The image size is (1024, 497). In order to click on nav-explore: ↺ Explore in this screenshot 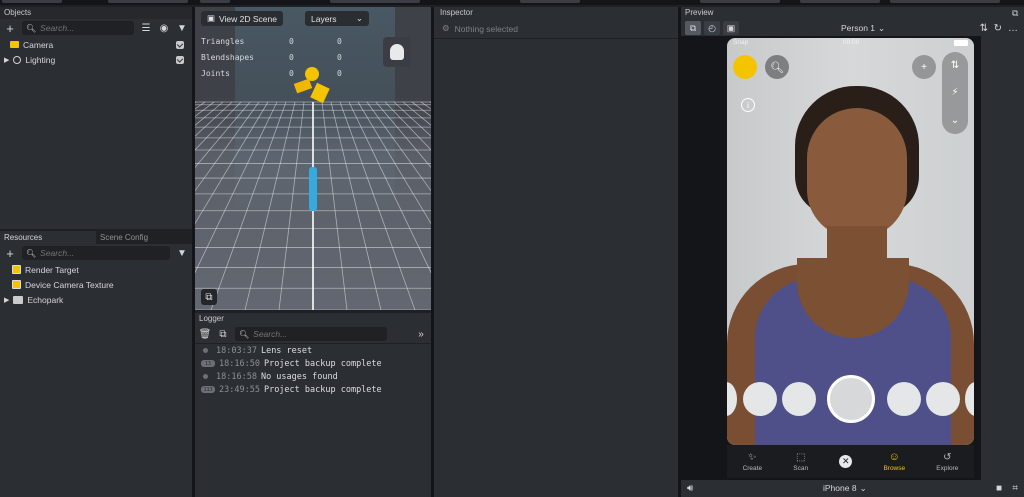, I will do `click(947, 462)`.